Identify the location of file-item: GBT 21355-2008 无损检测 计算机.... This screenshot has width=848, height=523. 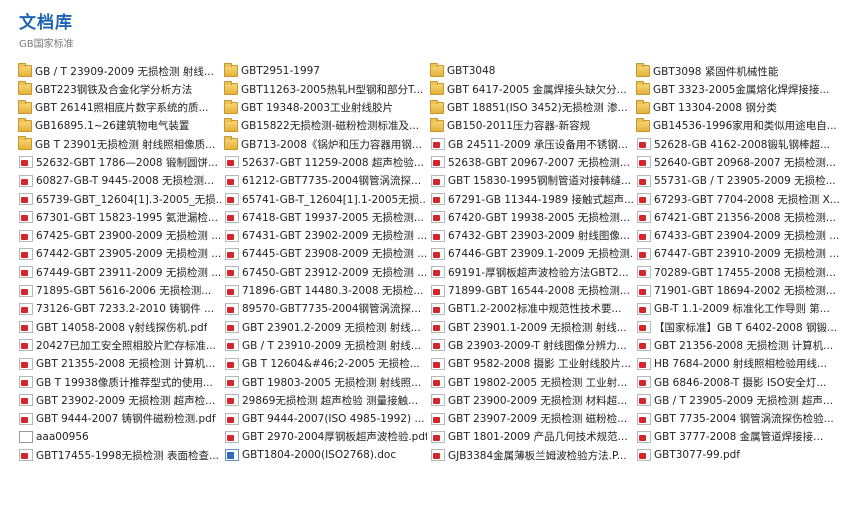
(119, 364).